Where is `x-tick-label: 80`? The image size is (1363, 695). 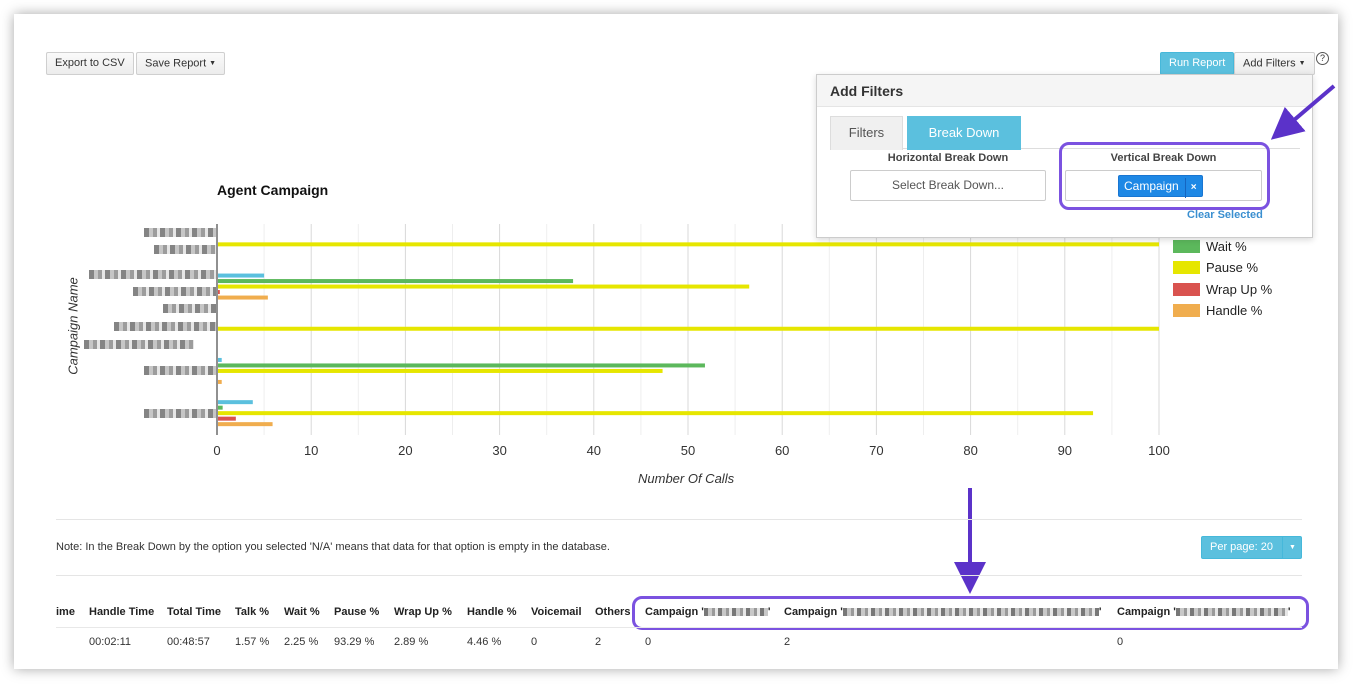
x-tick-label: 80 is located at coordinates (970, 450).